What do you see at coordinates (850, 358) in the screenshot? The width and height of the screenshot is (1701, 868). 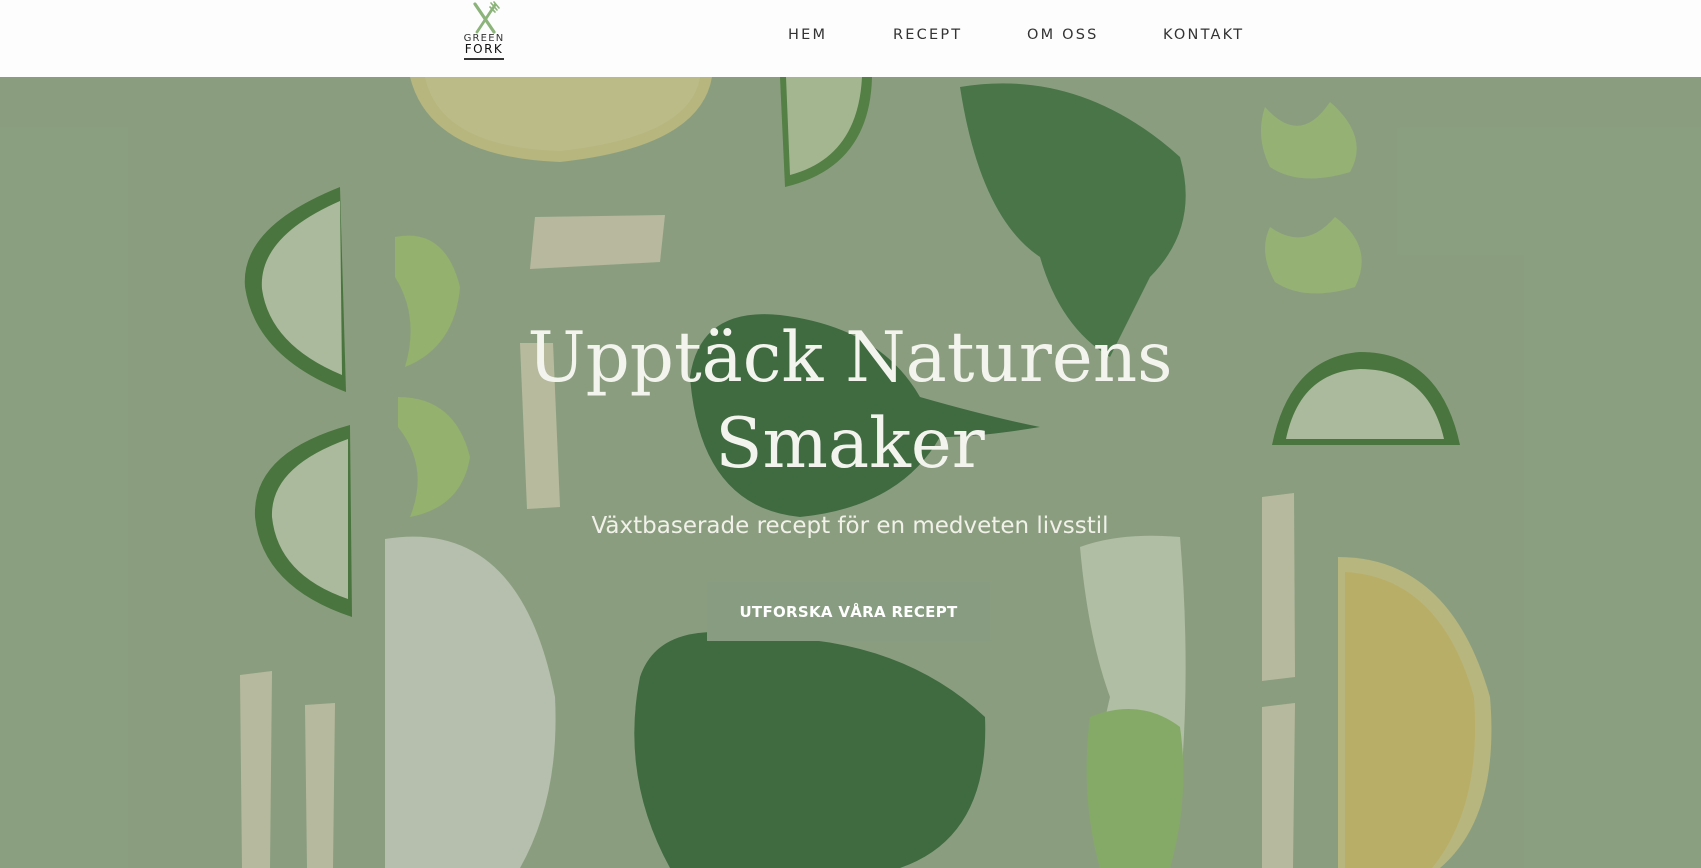 I see `hero-title-line-1: Upptäck Naturens` at bounding box center [850, 358].